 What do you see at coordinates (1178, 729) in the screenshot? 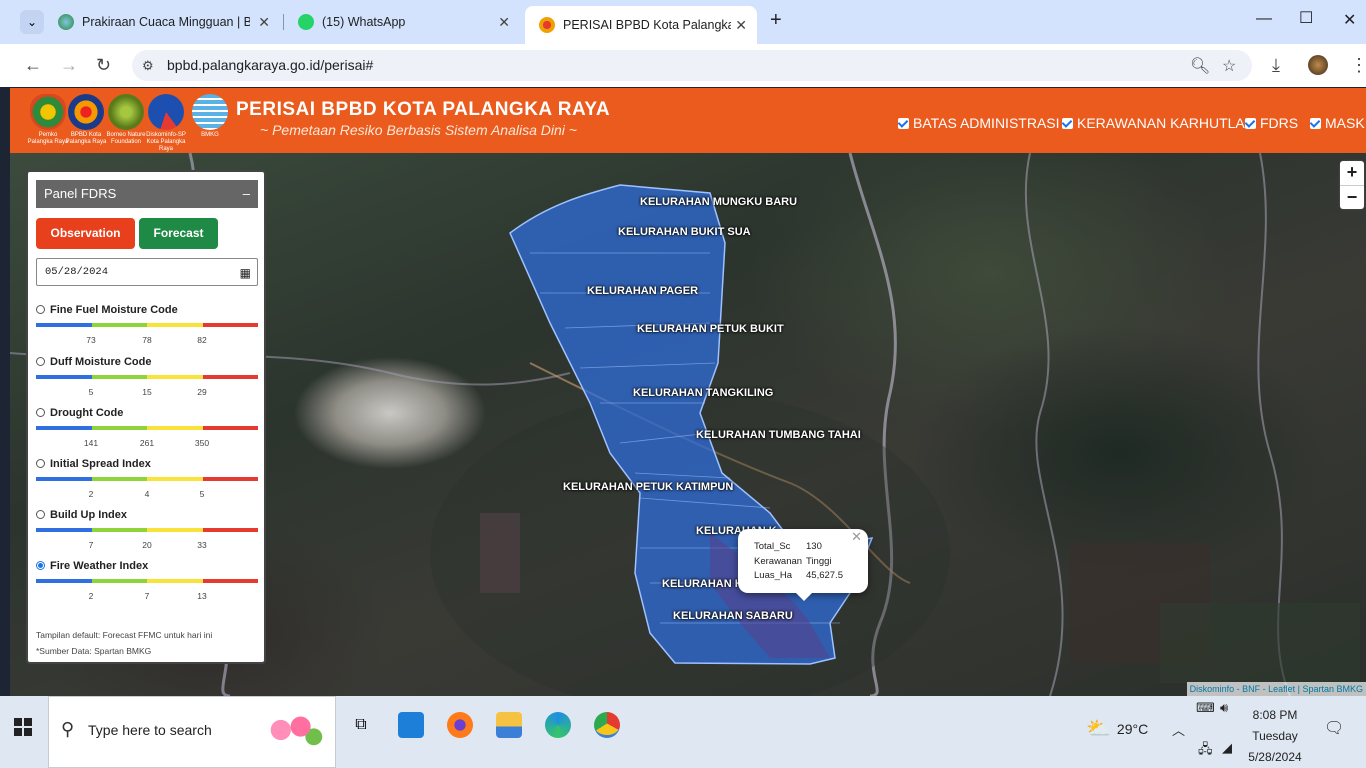
I see `chevron-up-icon: ︿` at bounding box center [1178, 729].